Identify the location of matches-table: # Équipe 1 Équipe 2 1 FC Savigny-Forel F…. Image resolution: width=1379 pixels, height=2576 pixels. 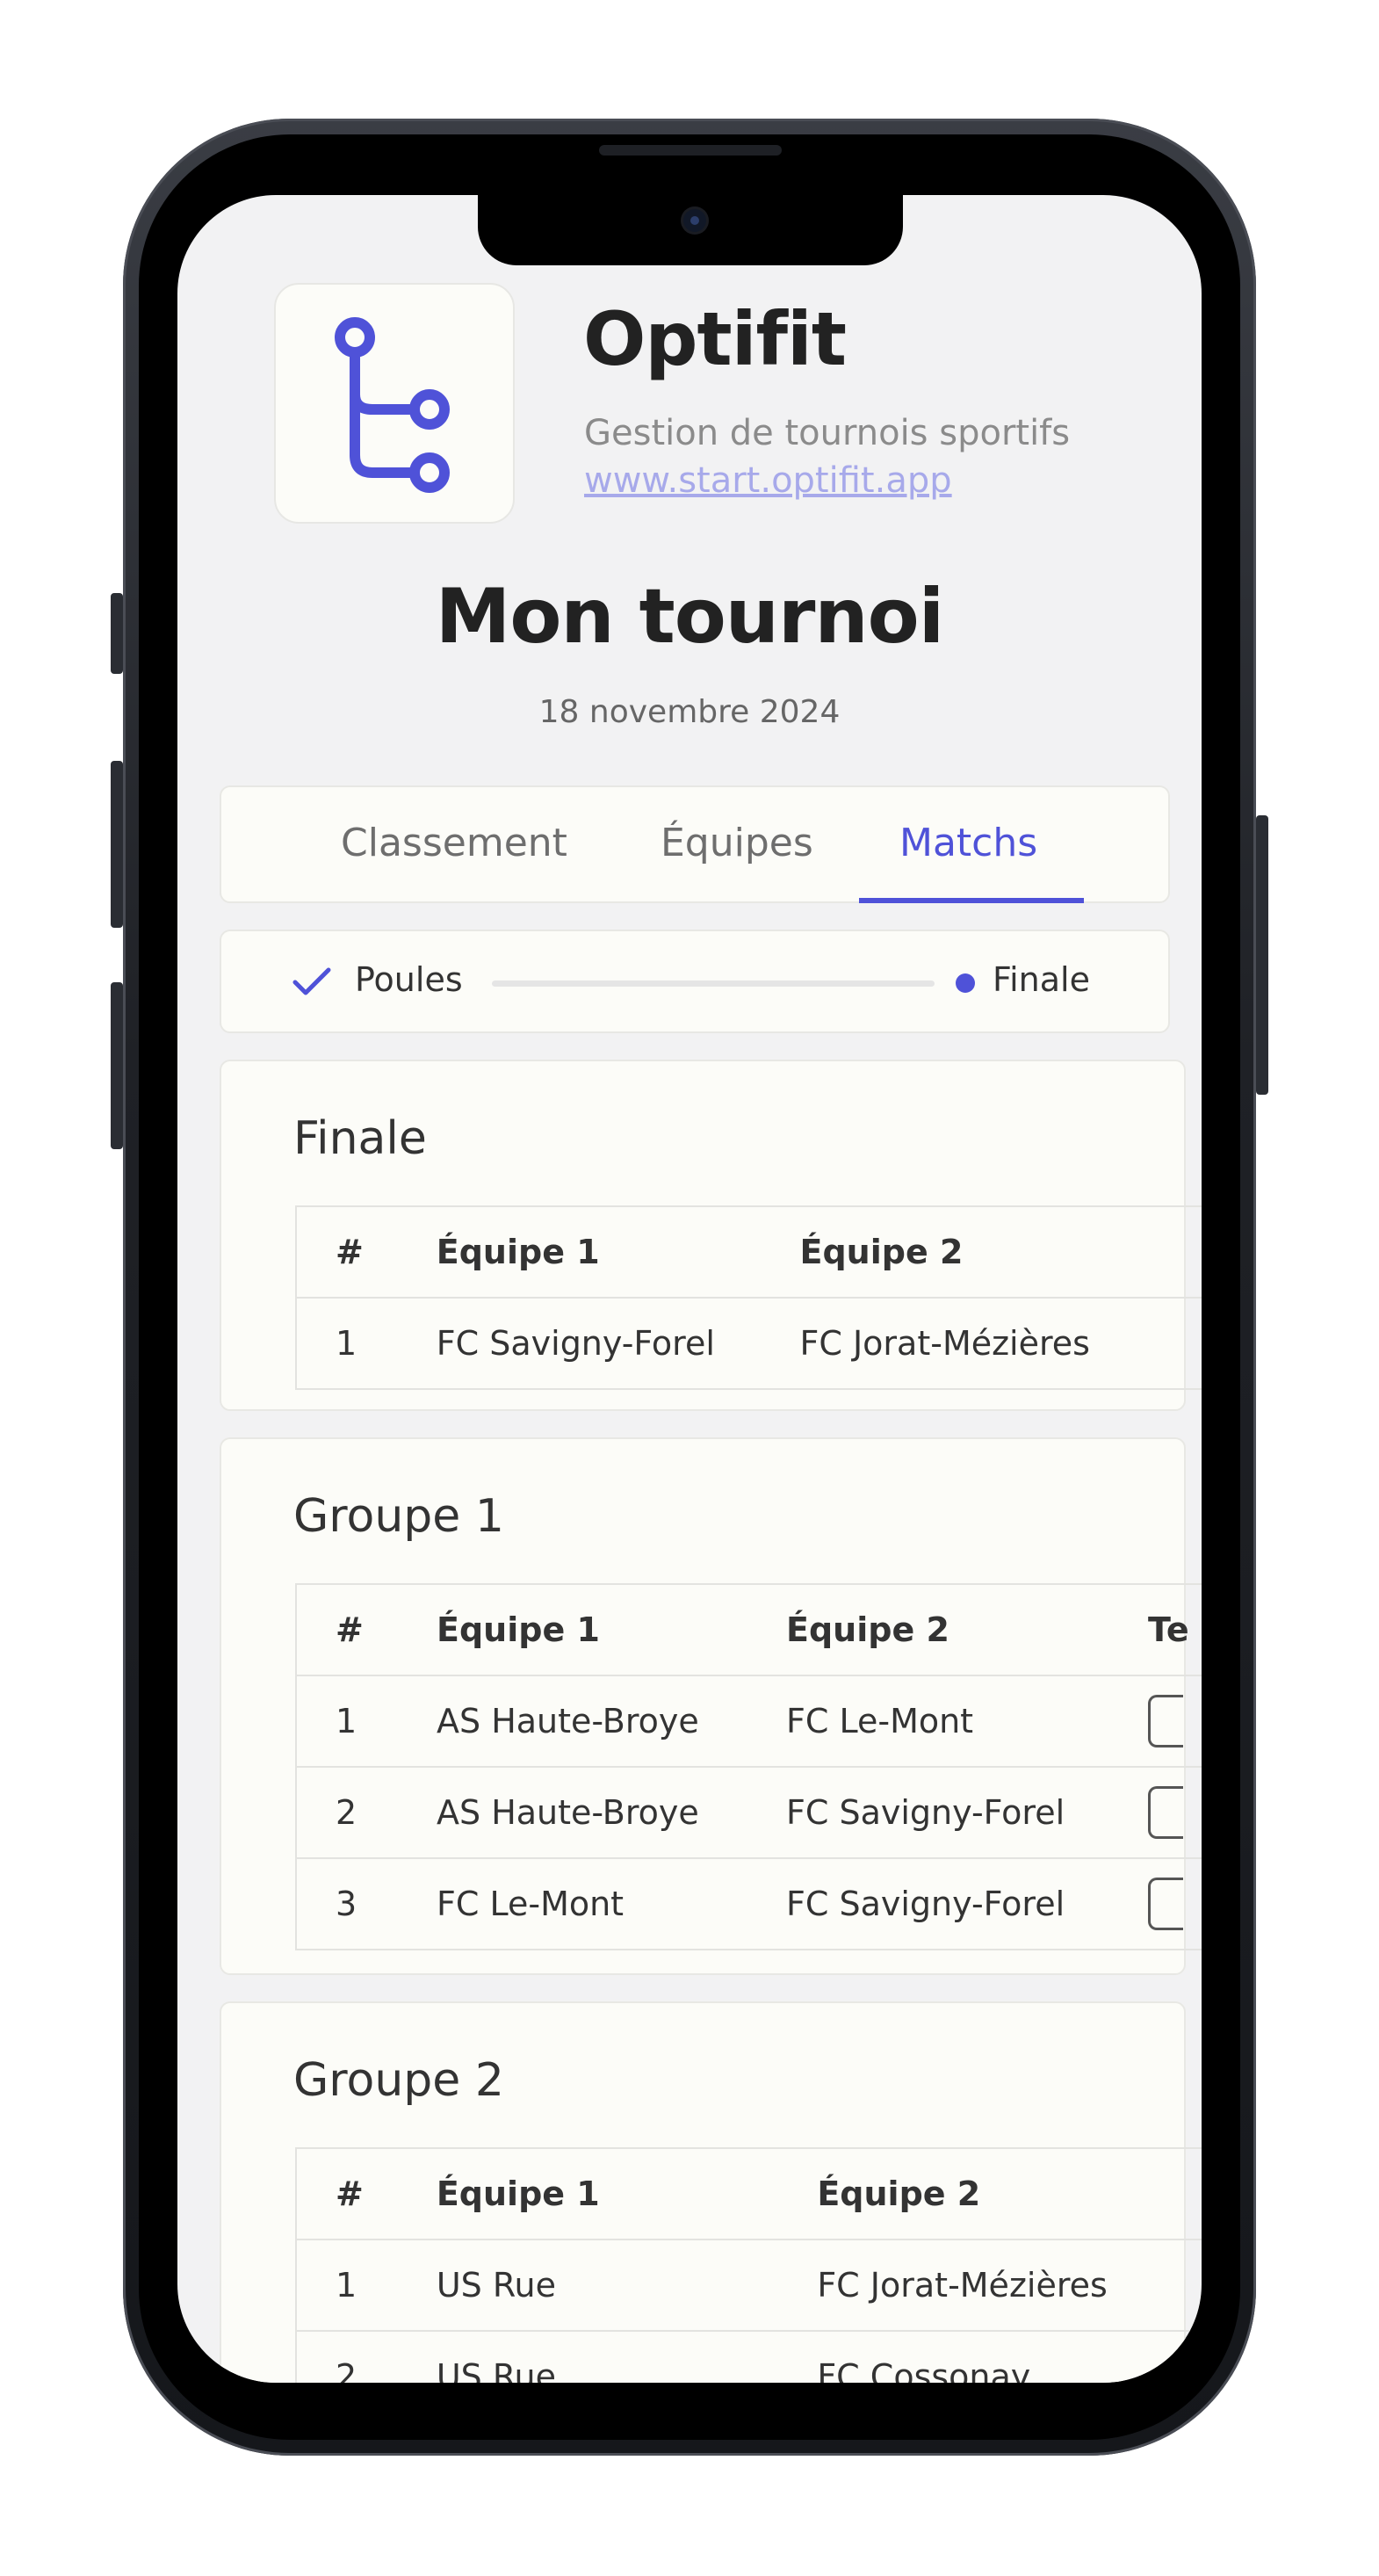
(748, 1297).